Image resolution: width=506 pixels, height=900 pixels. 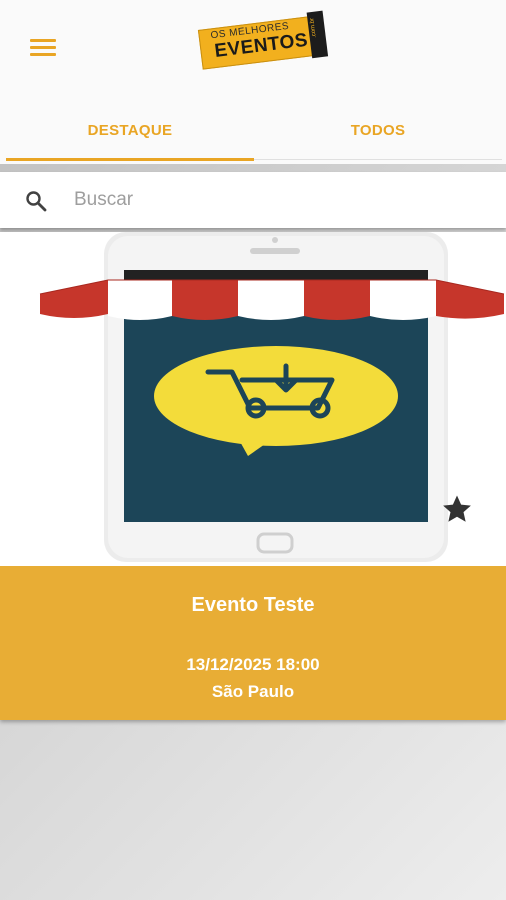 What do you see at coordinates (457, 509) in the screenshot?
I see `star-icon` at bounding box center [457, 509].